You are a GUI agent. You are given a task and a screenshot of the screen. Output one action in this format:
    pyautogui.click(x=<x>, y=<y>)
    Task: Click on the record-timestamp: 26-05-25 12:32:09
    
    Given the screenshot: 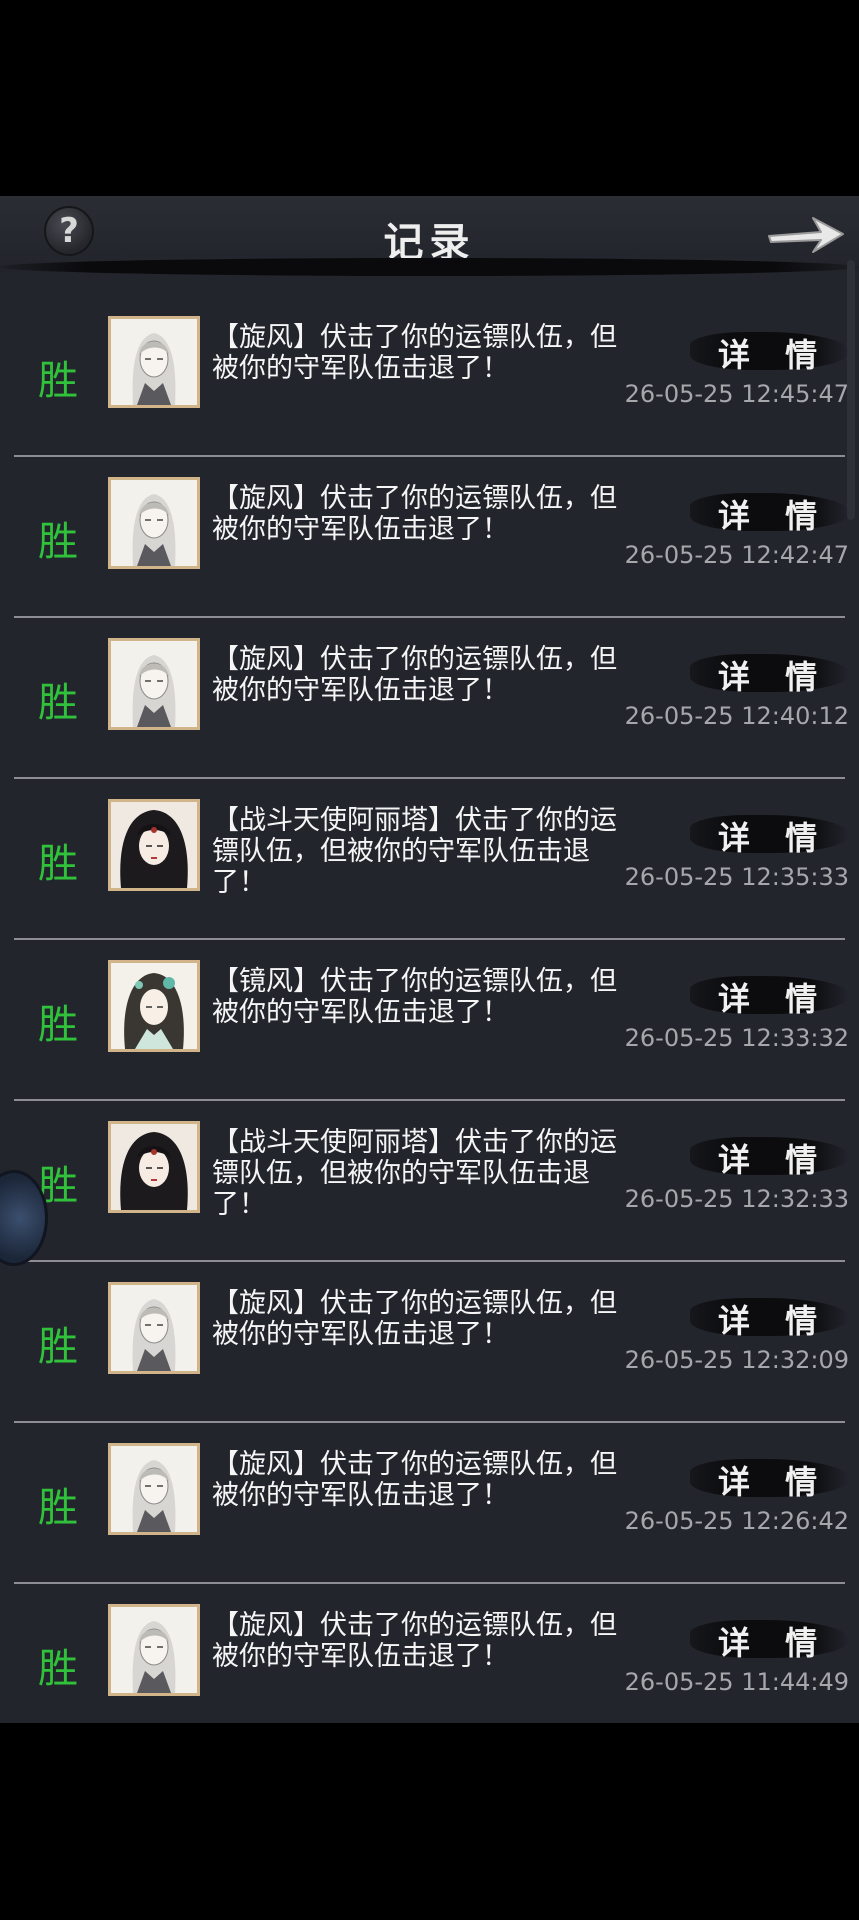 What is the action you would take?
    pyautogui.click(x=736, y=1360)
    